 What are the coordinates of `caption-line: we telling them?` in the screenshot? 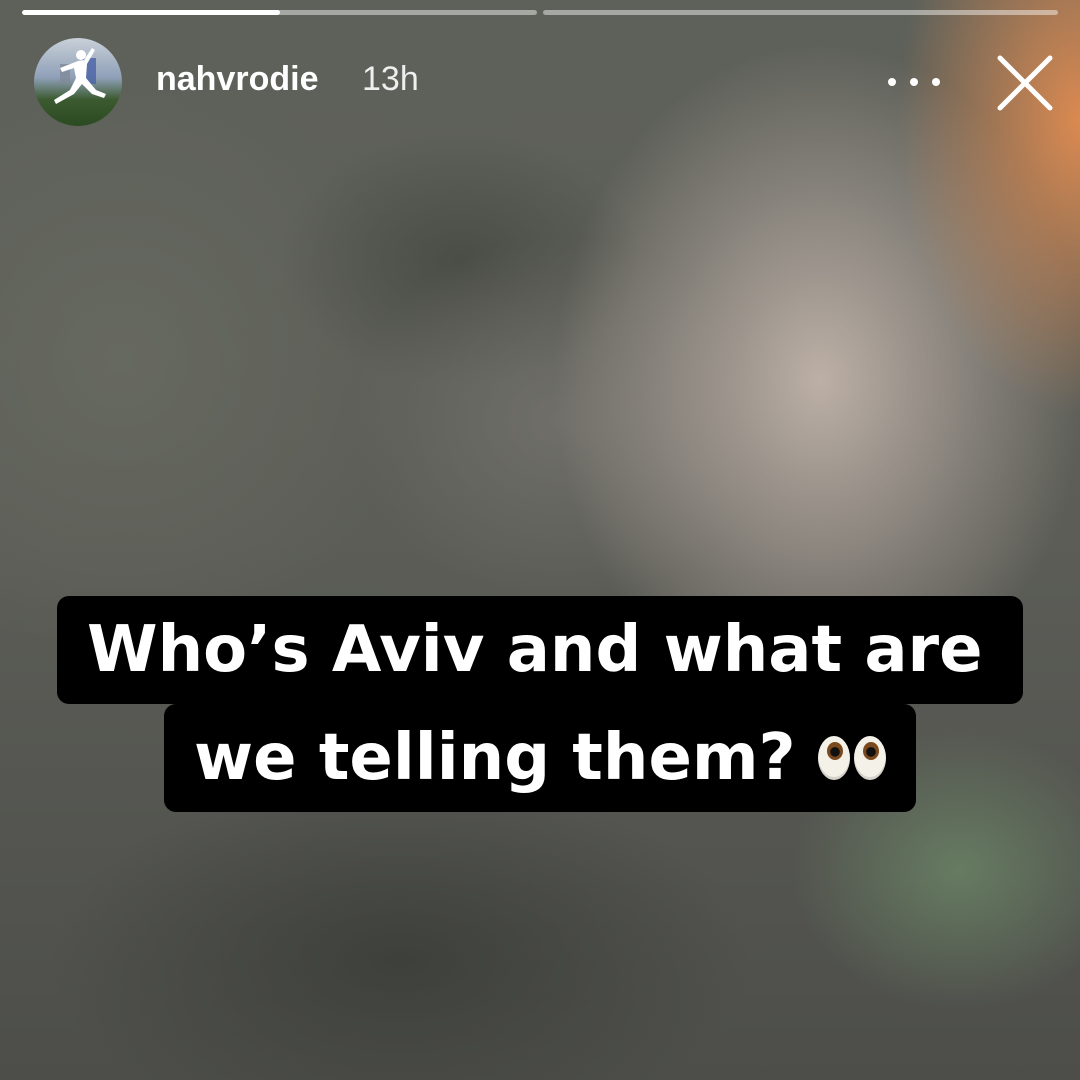 It's located at (540, 758).